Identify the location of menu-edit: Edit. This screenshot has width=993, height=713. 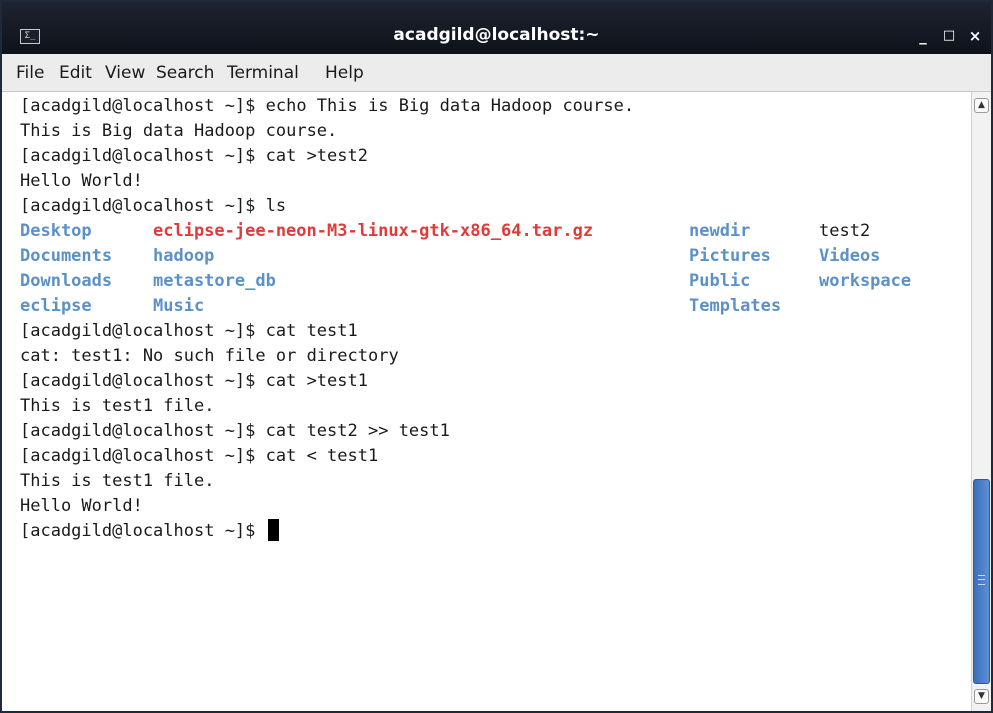
(75, 73).